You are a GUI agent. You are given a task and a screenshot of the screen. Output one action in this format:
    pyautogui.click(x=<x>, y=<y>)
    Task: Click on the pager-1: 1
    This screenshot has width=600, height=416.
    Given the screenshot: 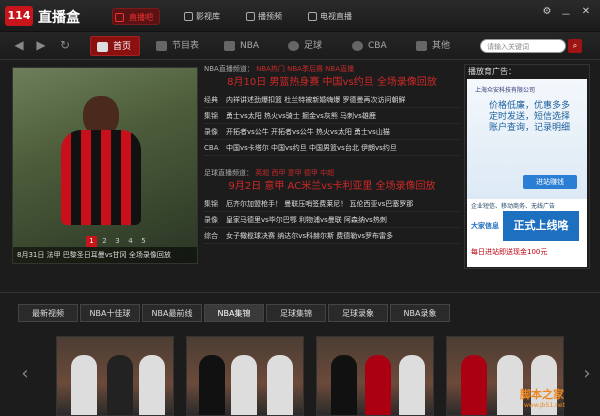 What is the action you would take?
    pyautogui.click(x=91, y=241)
    